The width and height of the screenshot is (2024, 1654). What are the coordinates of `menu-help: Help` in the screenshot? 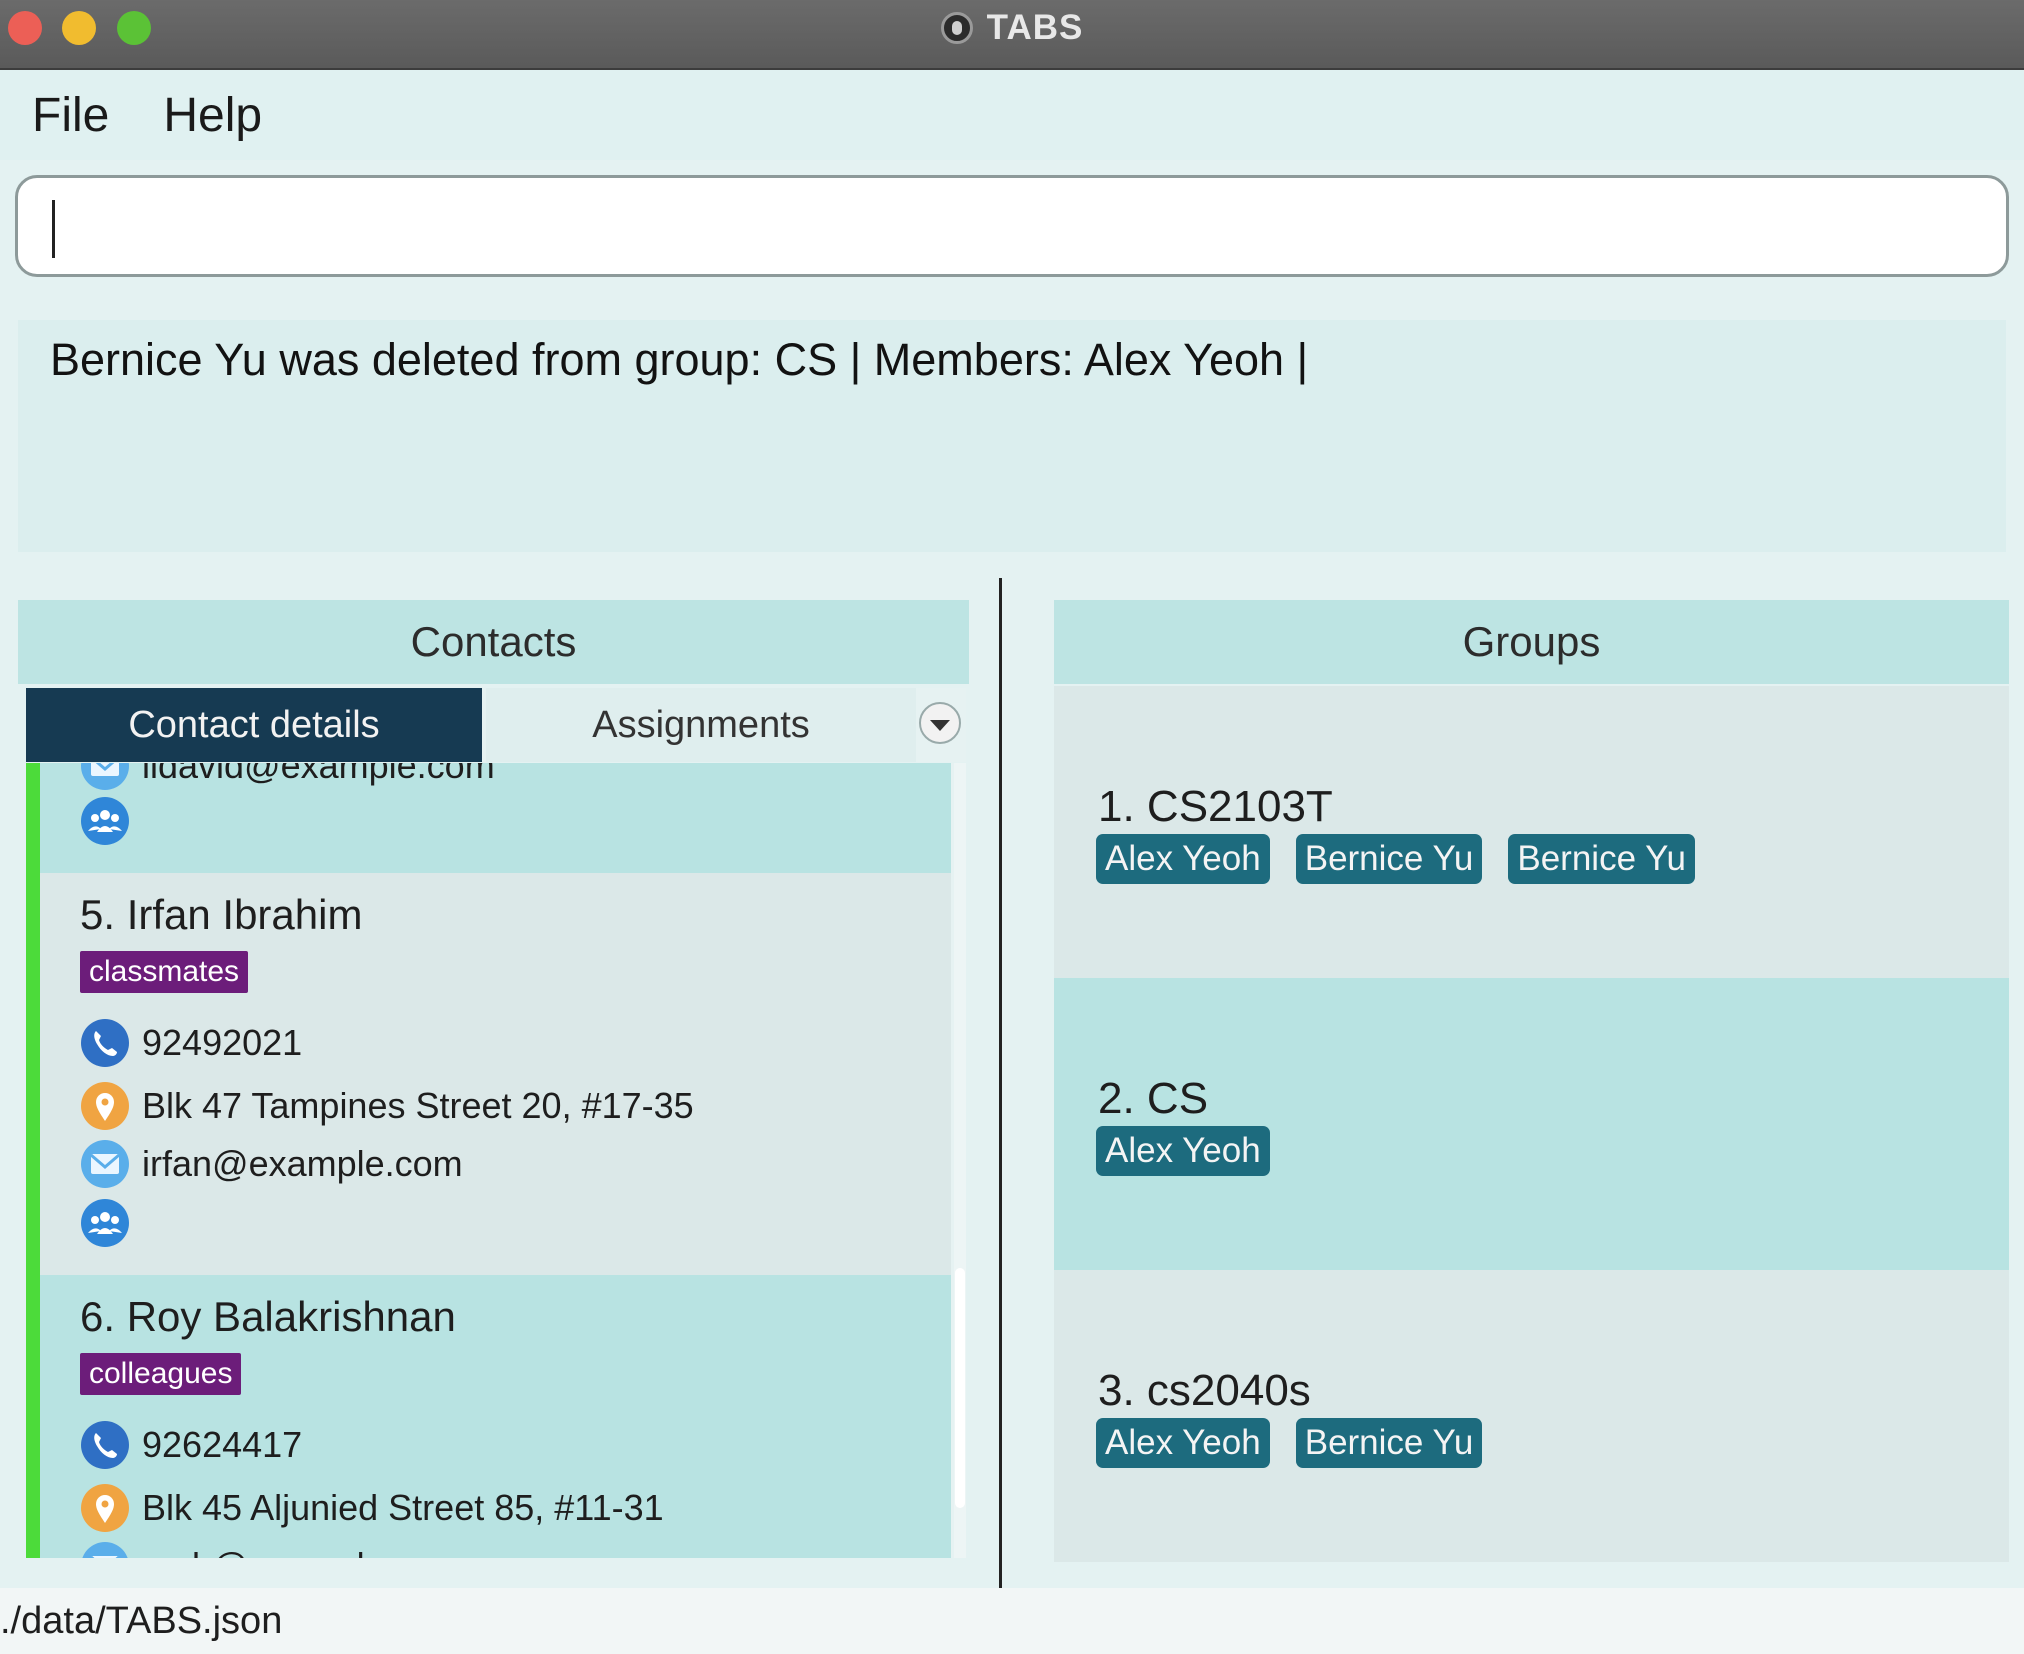 It's located at (212, 115).